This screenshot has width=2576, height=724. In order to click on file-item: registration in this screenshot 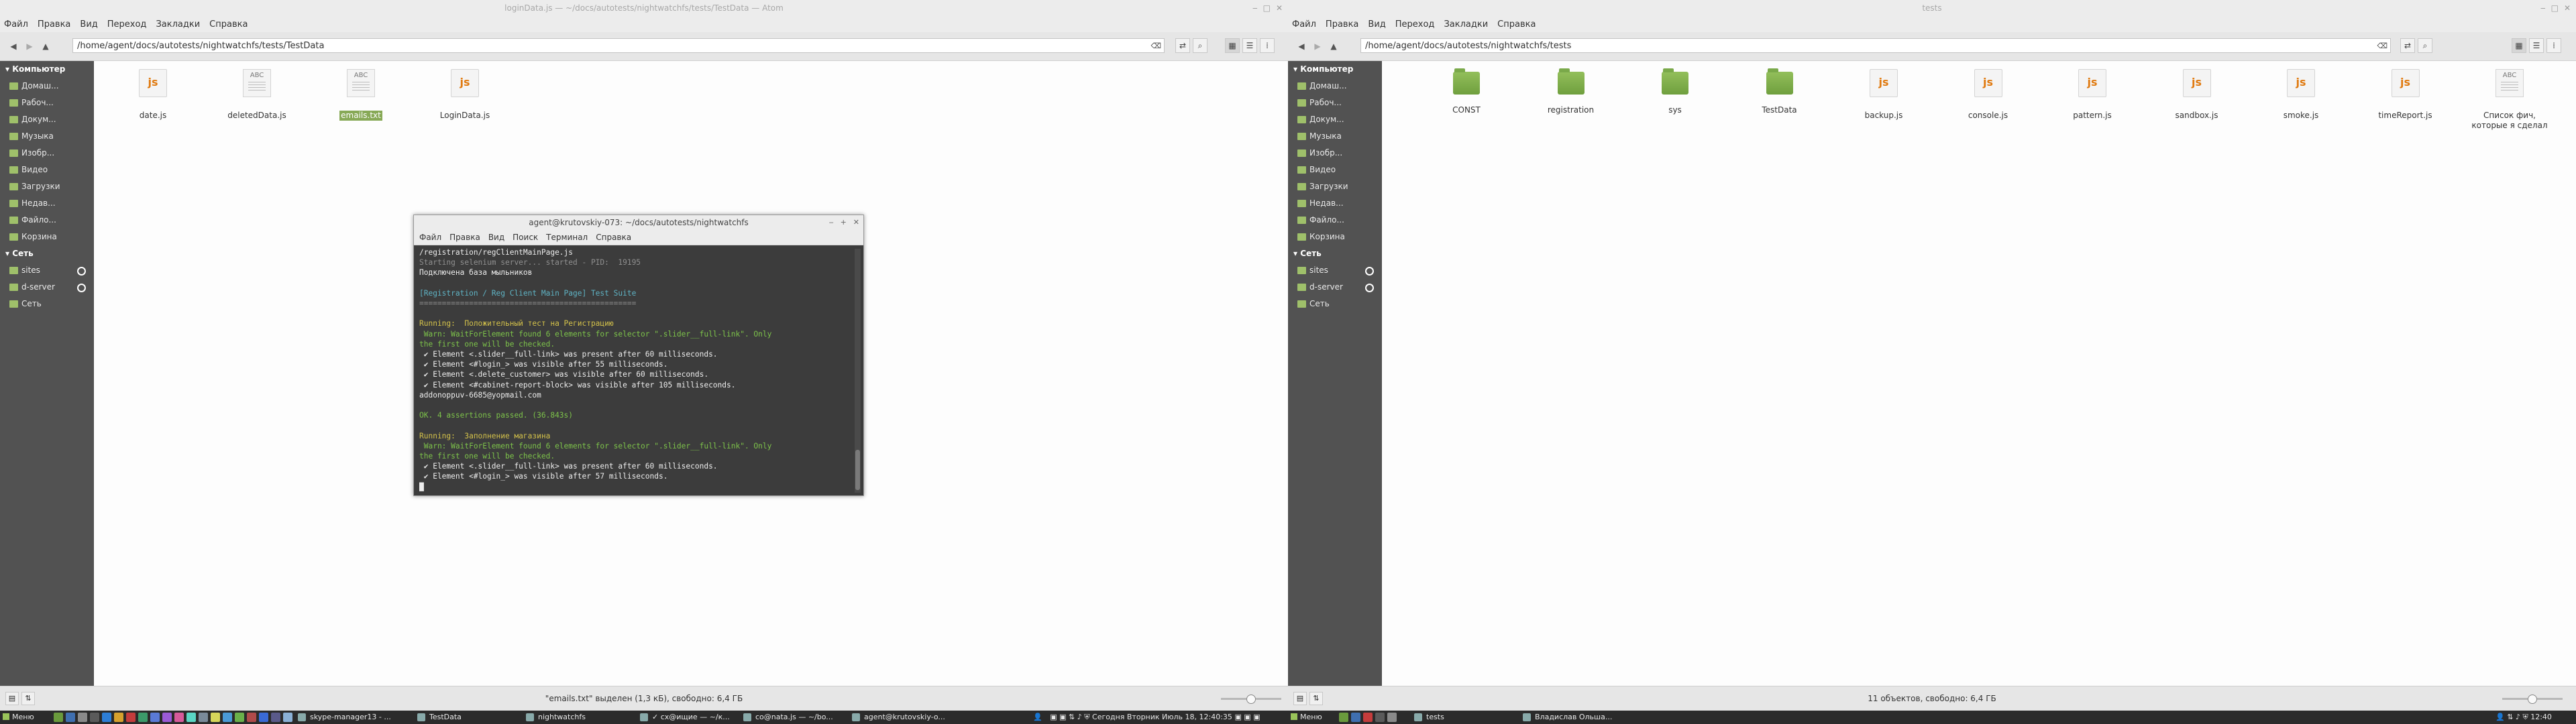, I will do `click(1571, 92)`.